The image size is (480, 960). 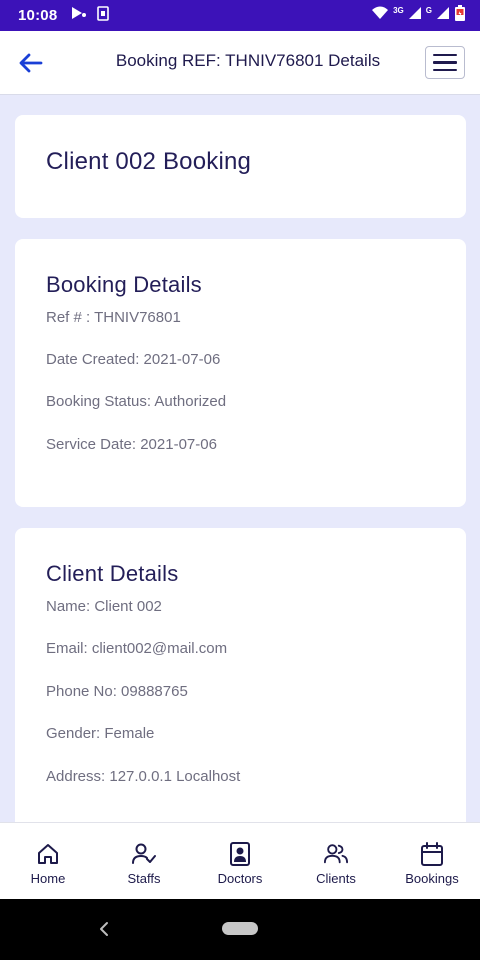 What do you see at coordinates (428, 10) in the screenshot?
I see `network-type-label-2: G` at bounding box center [428, 10].